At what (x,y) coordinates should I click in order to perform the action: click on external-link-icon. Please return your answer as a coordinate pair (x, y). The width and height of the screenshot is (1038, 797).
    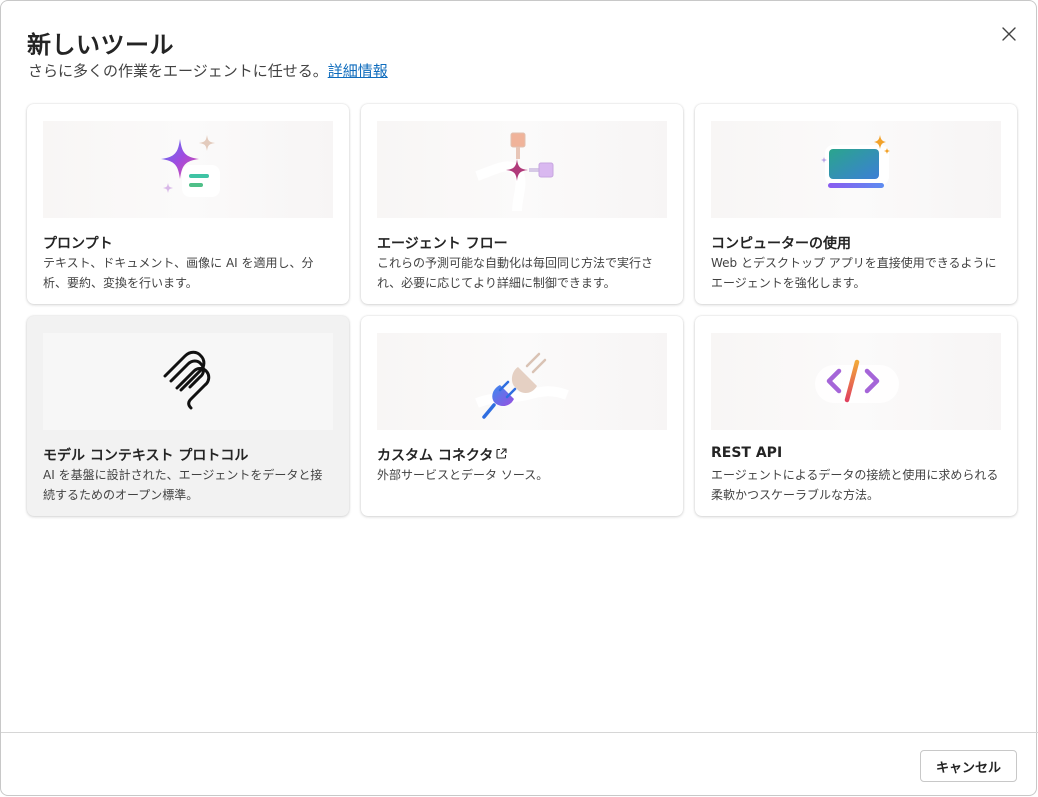
    Looking at the image, I should click on (501, 455).